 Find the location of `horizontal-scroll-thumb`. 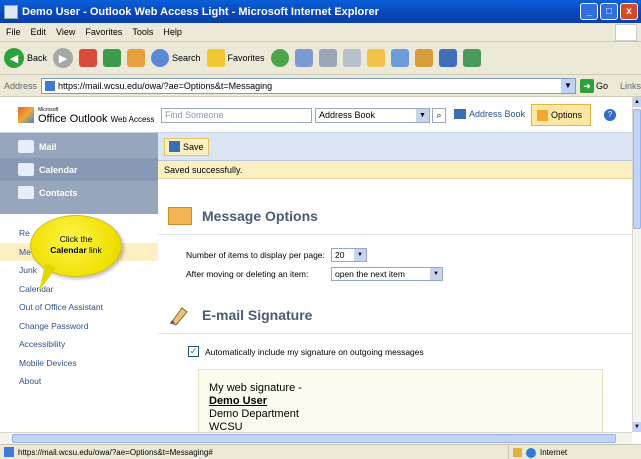

horizontal-scroll-thumb is located at coordinates (314, 438).